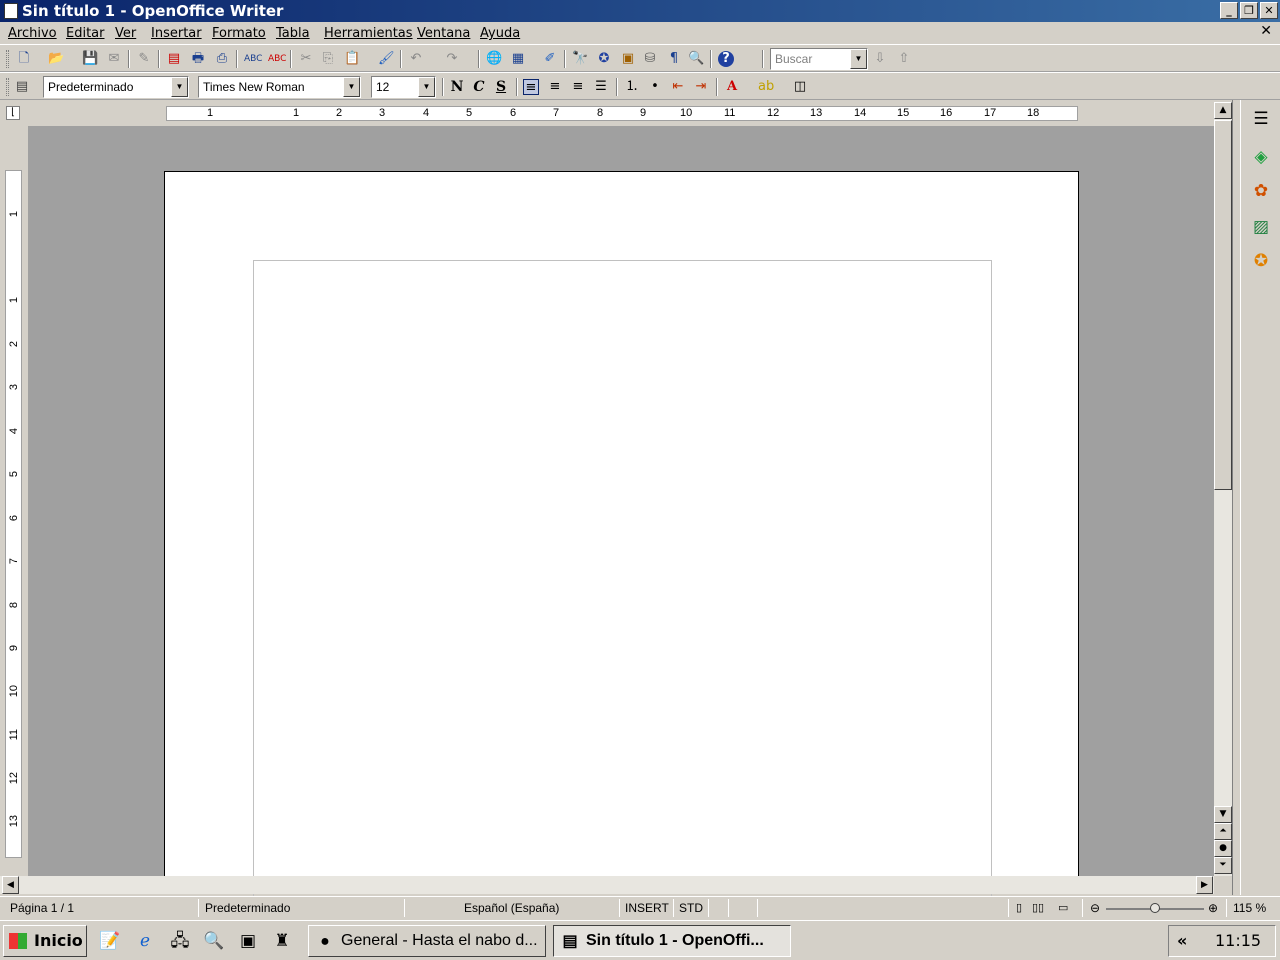 The image size is (1280, 960). What do you see at coordinates (145, 941) in the screenshot?
I see `quick-launch-ie-icon: ℯ` at bounding box center [145, 941].